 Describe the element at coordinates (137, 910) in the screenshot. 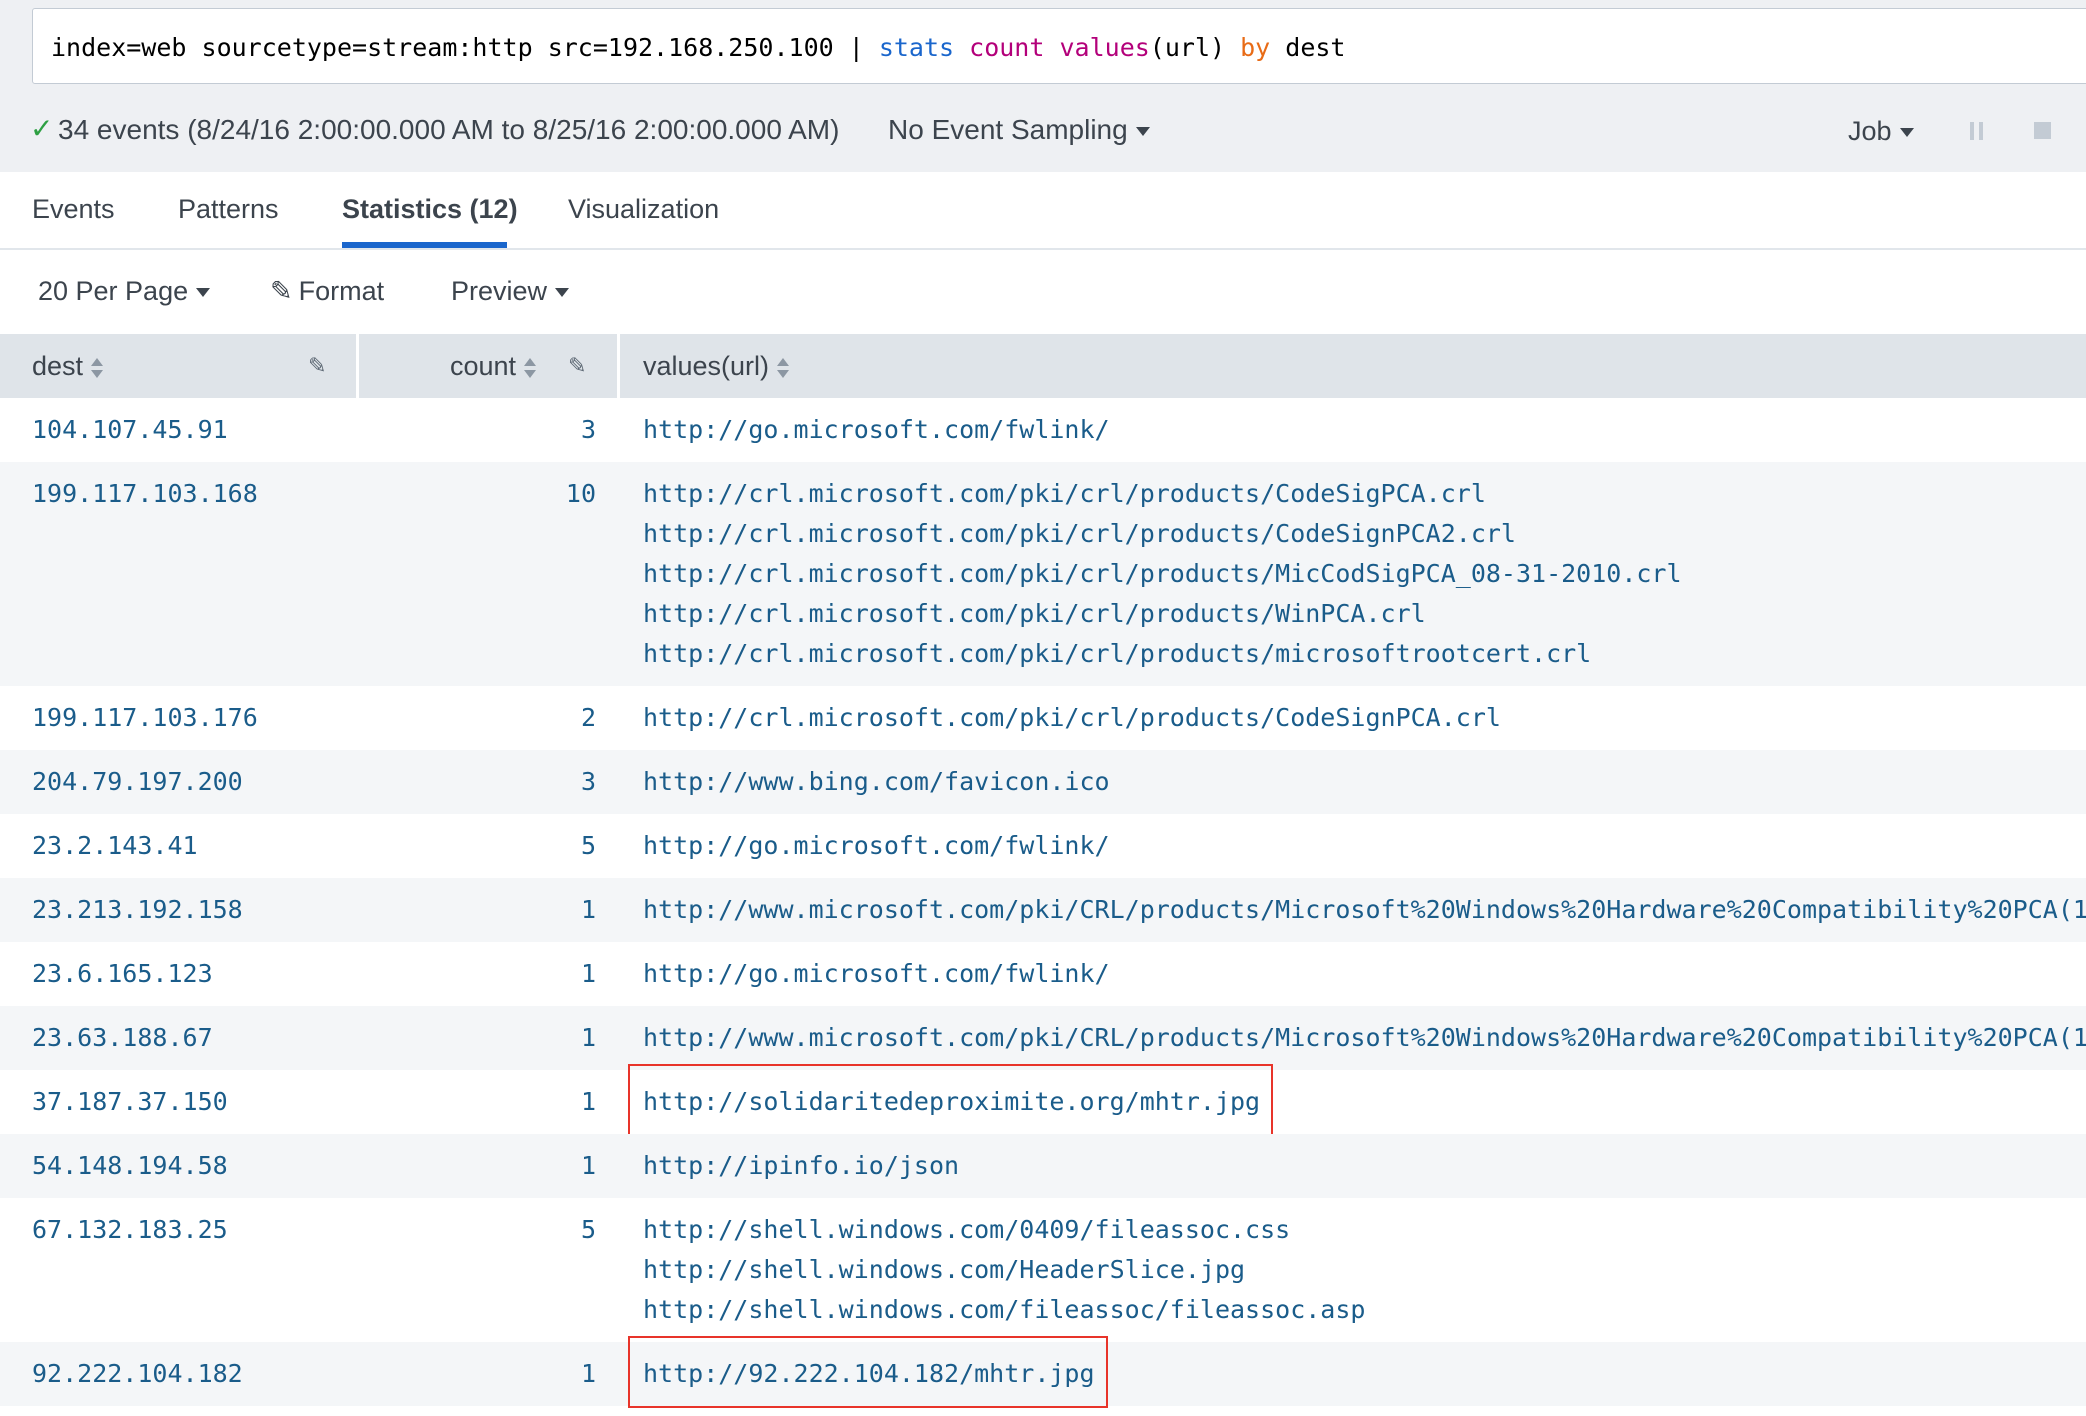

I see `dest-cell: 23.213.192.158` at that location.